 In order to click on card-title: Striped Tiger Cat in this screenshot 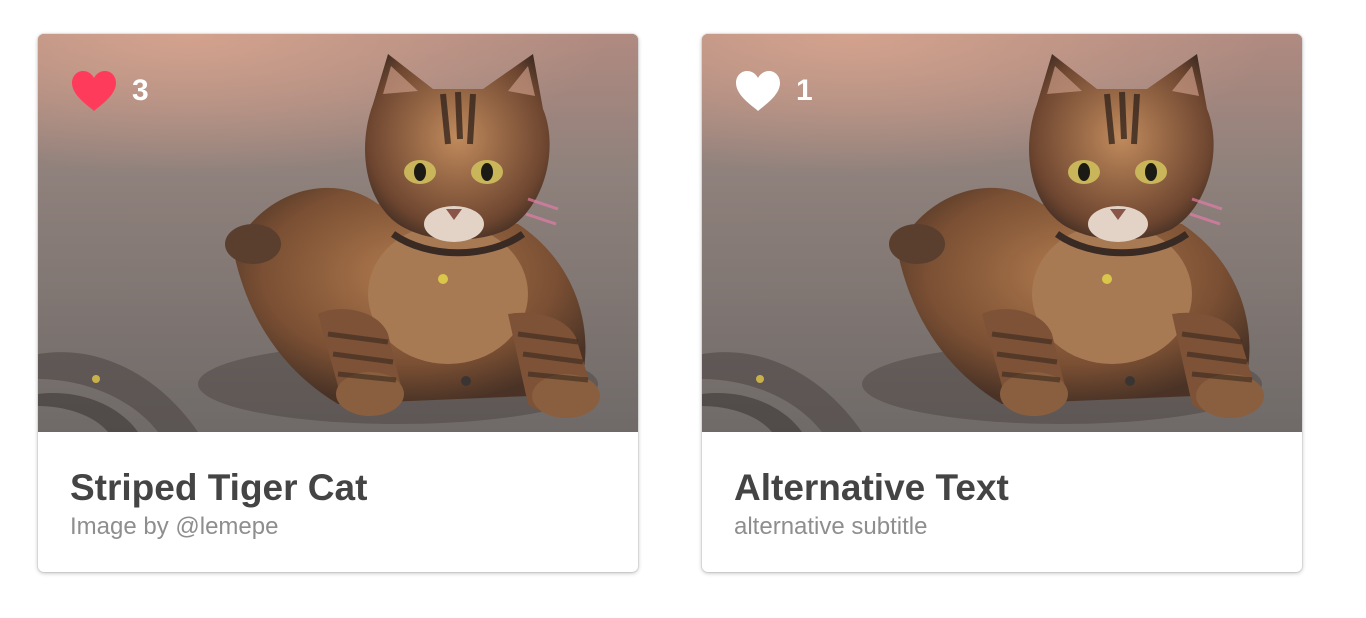, I will do `click(219, 487)`.